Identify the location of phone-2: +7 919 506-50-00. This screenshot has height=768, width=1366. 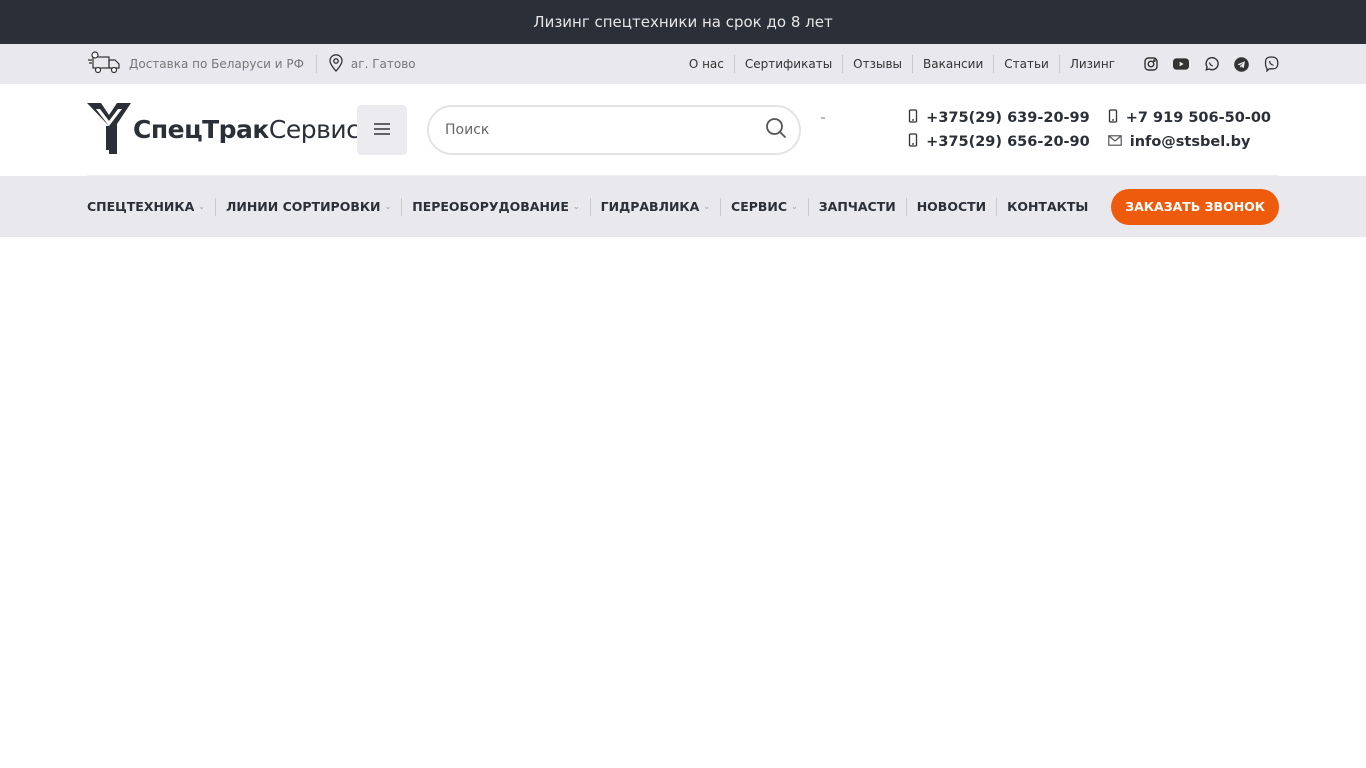
(1189, 117).